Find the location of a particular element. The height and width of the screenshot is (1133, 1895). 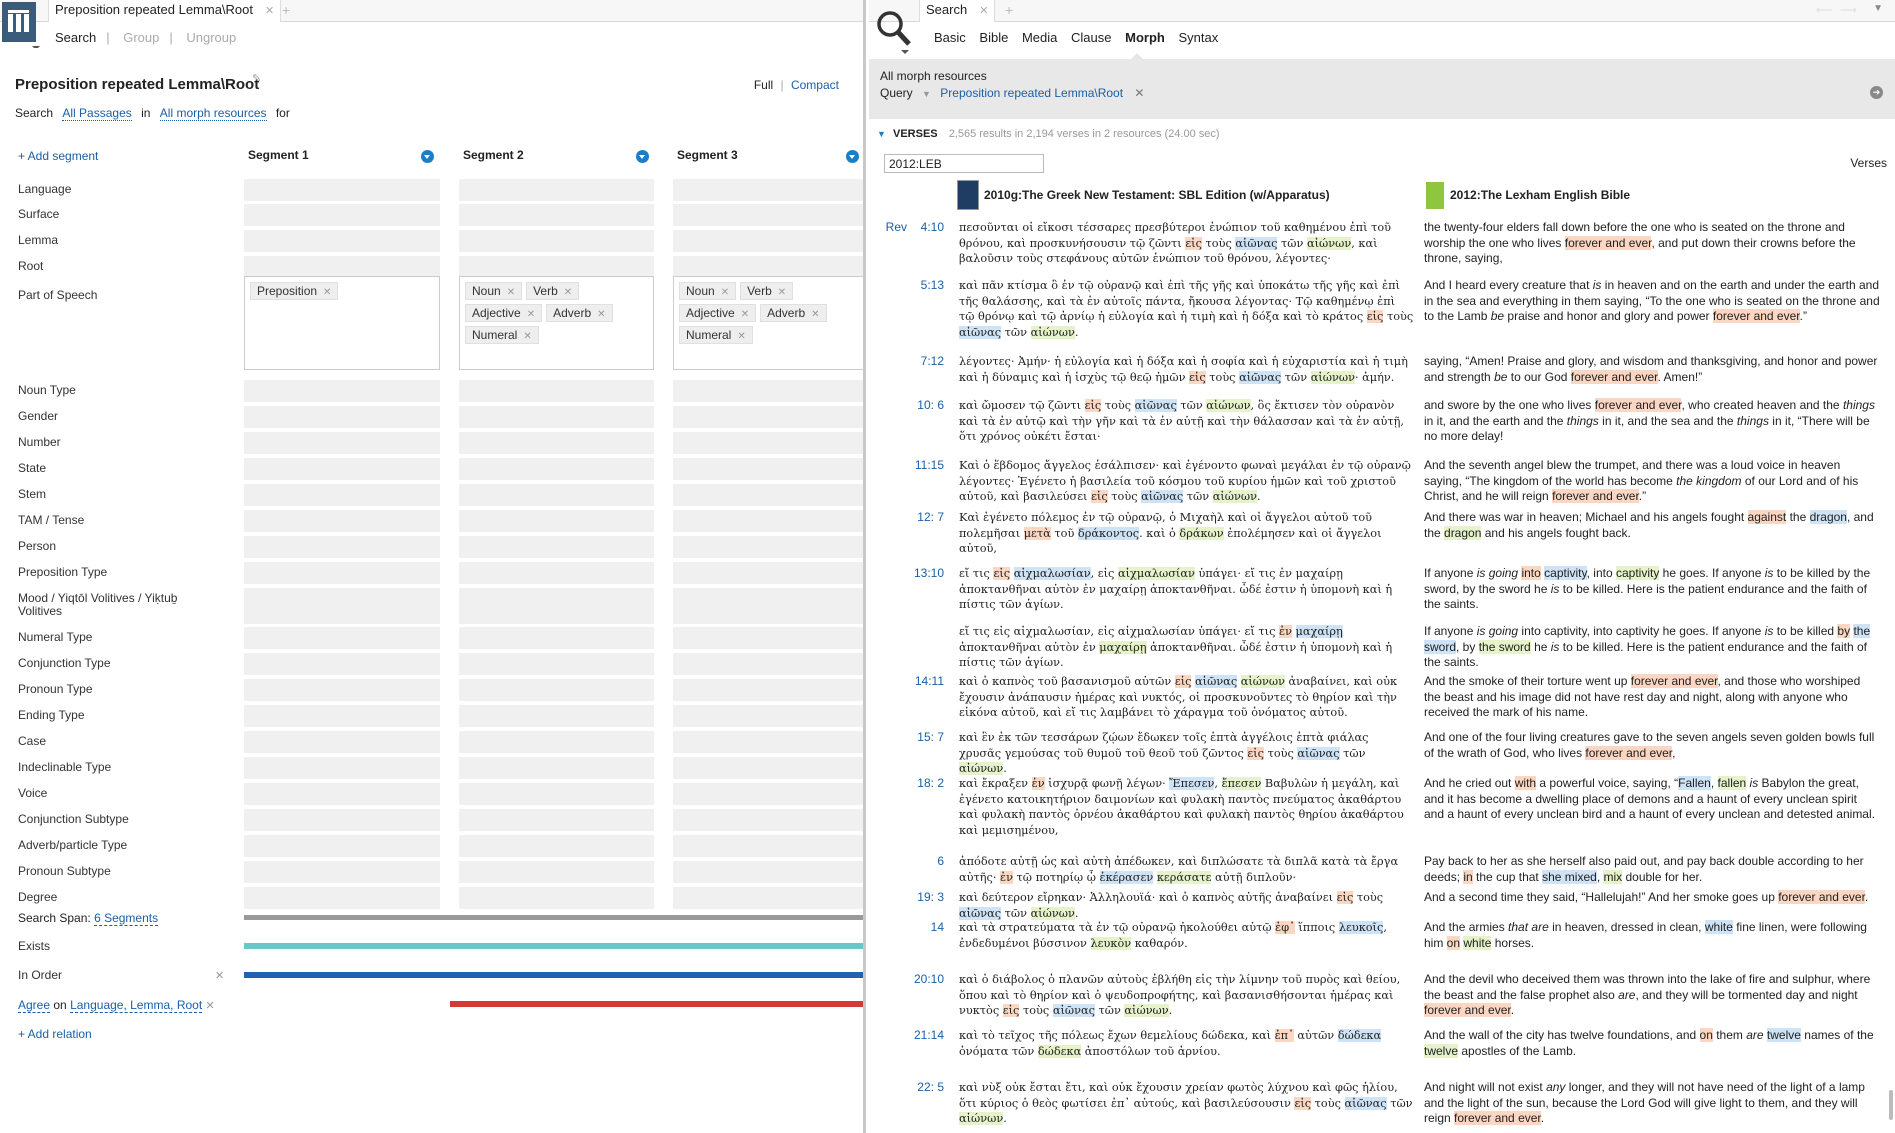

add-segment-button: + Add segment is located at coordinates (58, 156).